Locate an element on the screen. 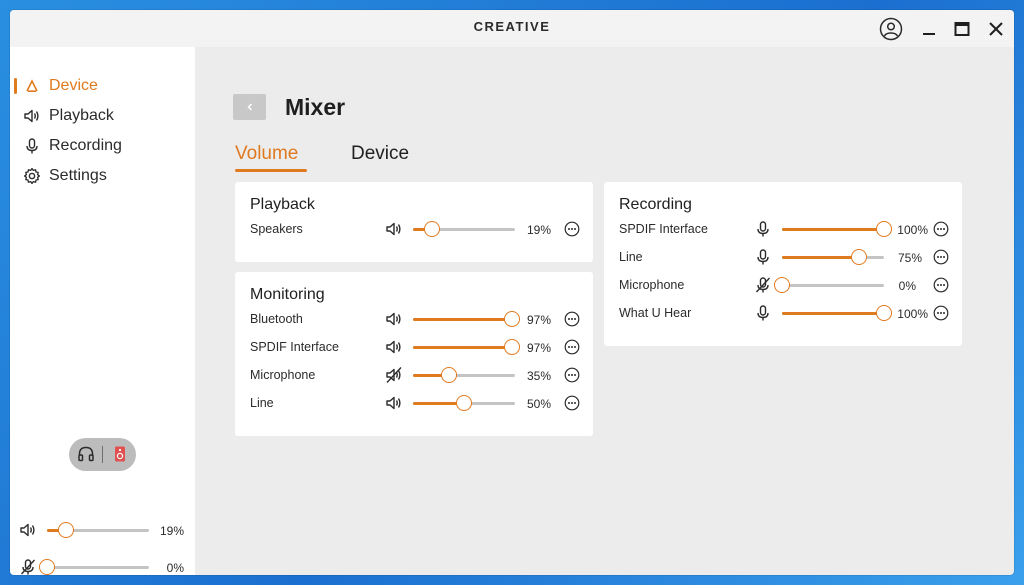 The image size is (1024, 585). channel-name: Microphone is located at coordinates (652, 285).